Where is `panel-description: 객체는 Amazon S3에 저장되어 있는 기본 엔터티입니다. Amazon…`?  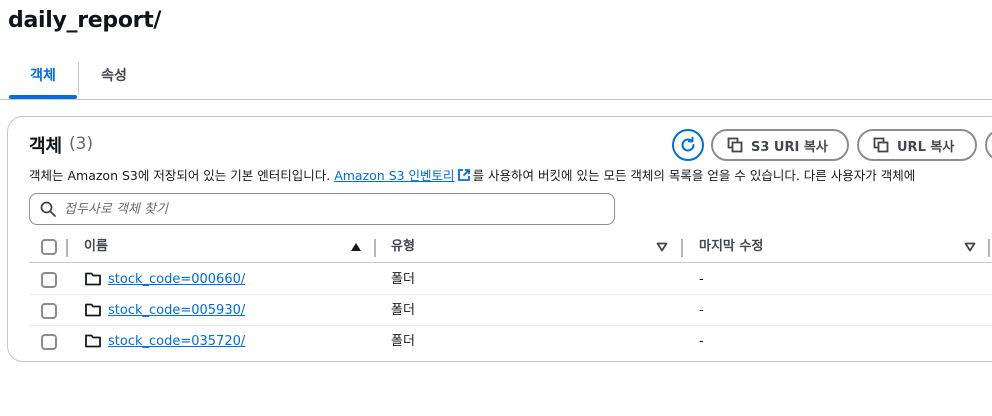
panel-description: 객체는 Amazon S3에 저장되어 있는 기본 엔터티입니다. Amazon… is located at coordinates (472, 174).